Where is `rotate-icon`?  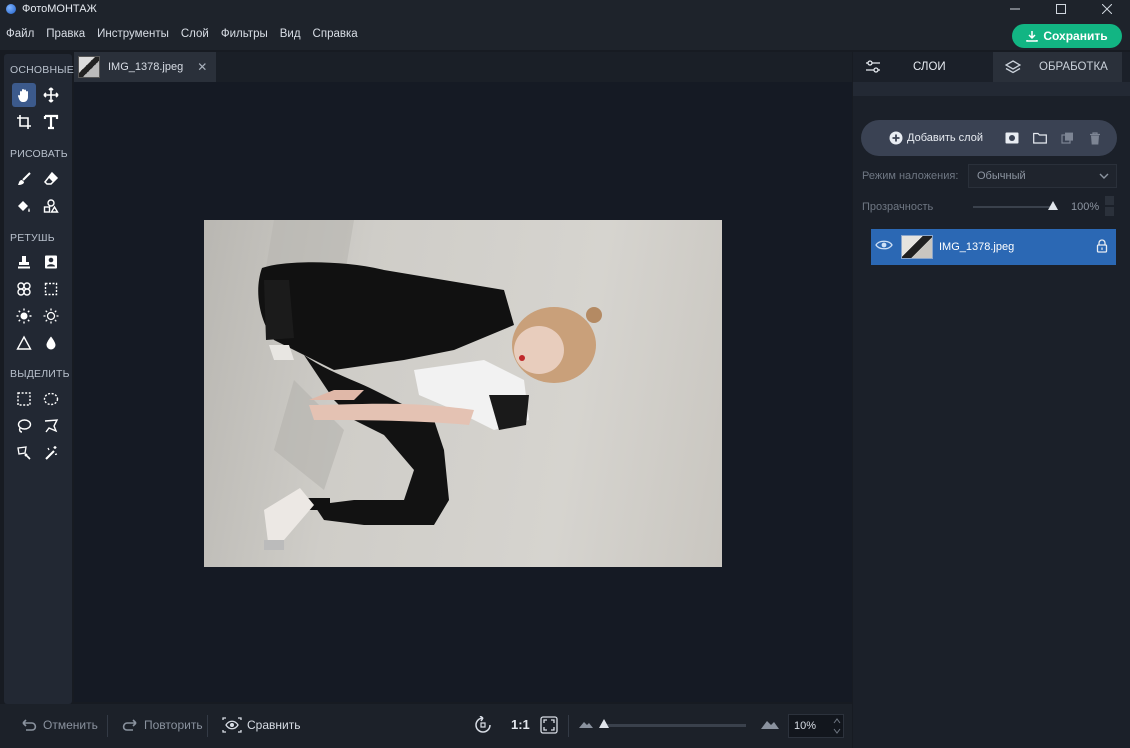 rotate-icon is located at coordinates (483, 724).